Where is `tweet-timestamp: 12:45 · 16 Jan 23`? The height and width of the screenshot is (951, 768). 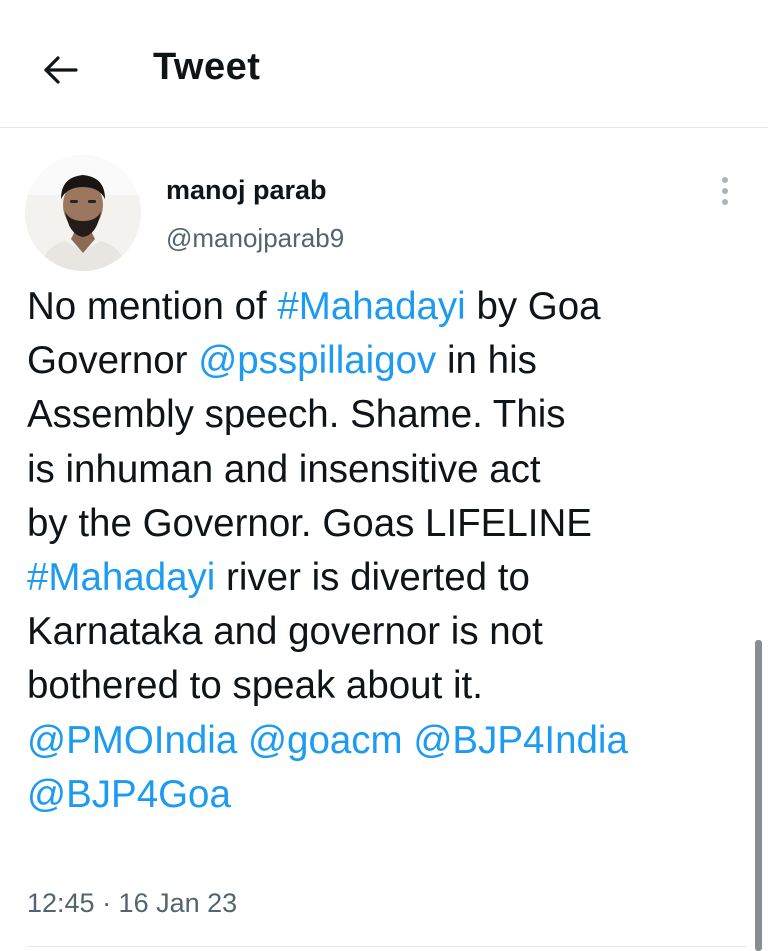
tweet-timestamp: 12:45 · 16 Jan 23 is located at coordinates (132, 903).